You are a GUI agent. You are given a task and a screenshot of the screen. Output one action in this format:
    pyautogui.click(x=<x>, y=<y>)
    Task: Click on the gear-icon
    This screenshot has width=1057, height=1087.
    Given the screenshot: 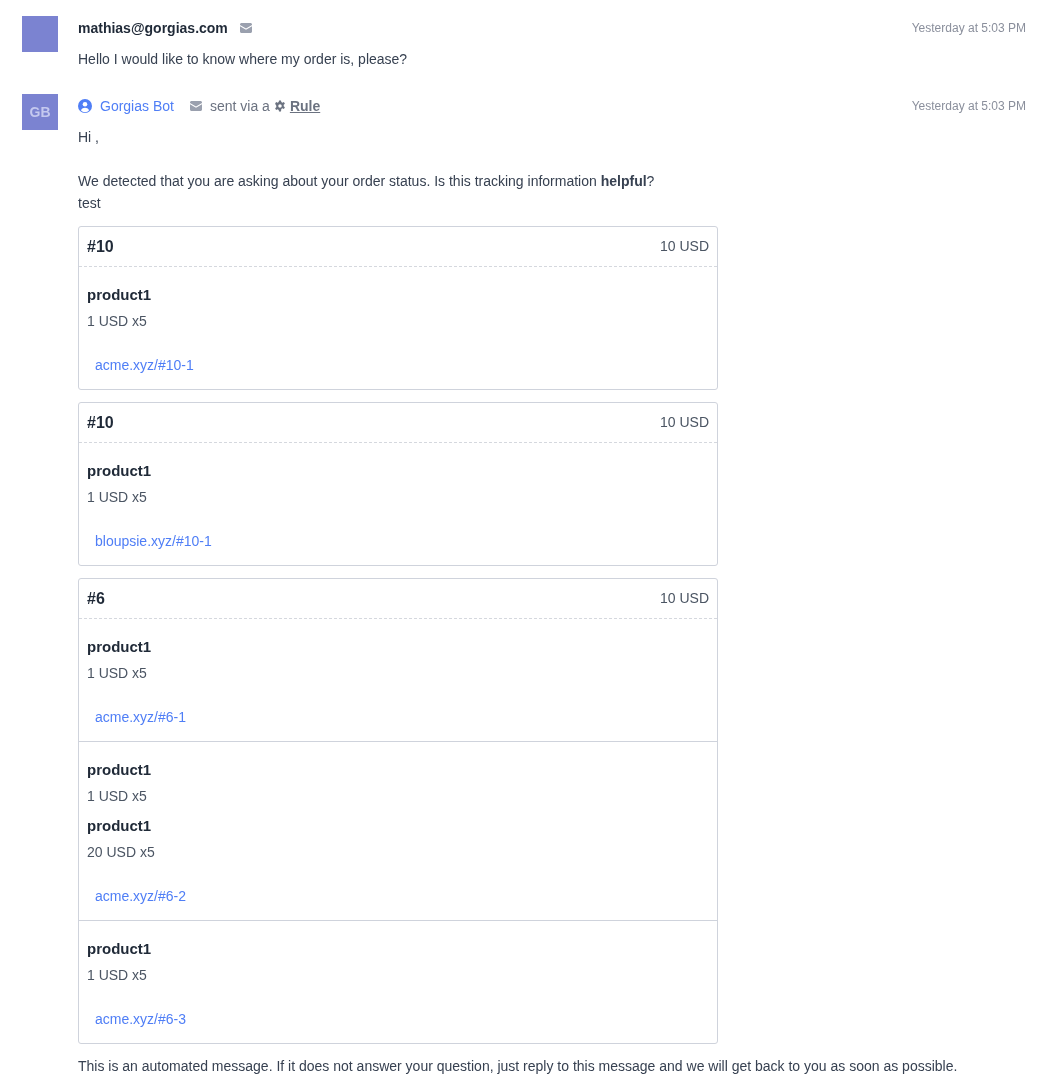 What is the action you would take?
    pyautogui.click(x=279, y=106)
    